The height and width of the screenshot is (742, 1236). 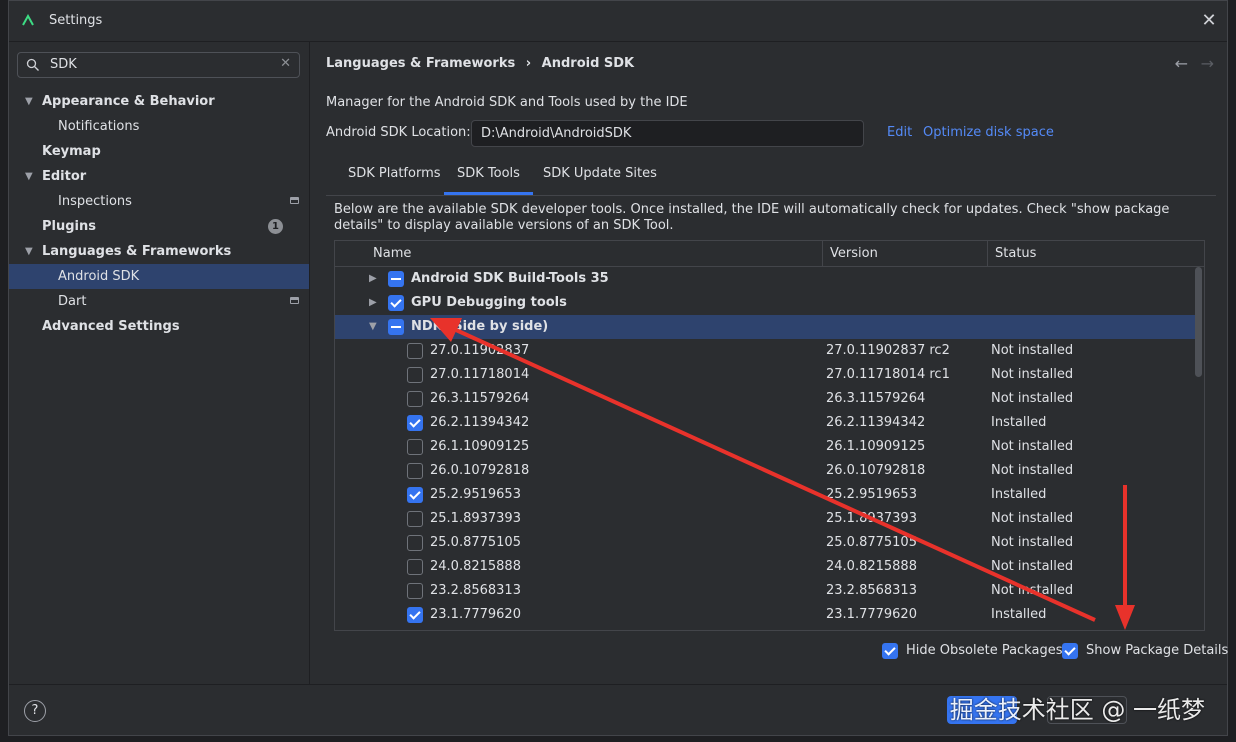 What do you see at coordinates (1181, 63) in the screenshot?
I see `back-arrow-icon: ←` at bounding box center [1181, 63].